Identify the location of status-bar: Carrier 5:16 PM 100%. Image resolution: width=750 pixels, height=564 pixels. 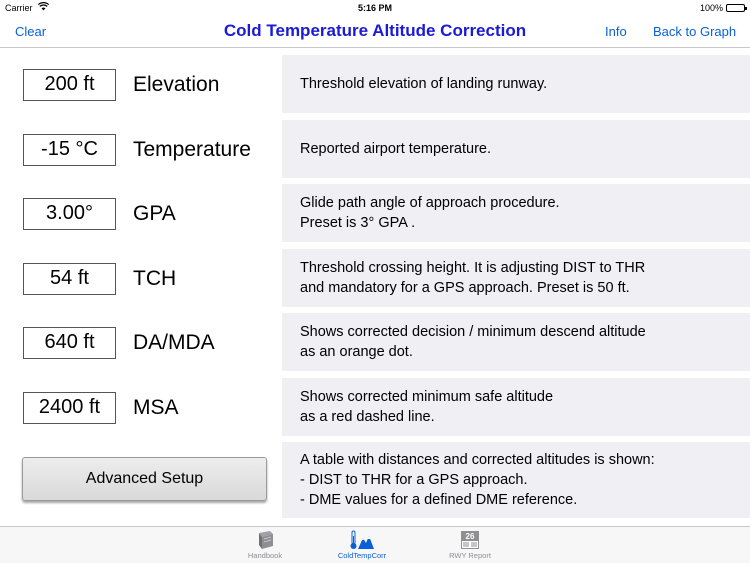
(375, 8).